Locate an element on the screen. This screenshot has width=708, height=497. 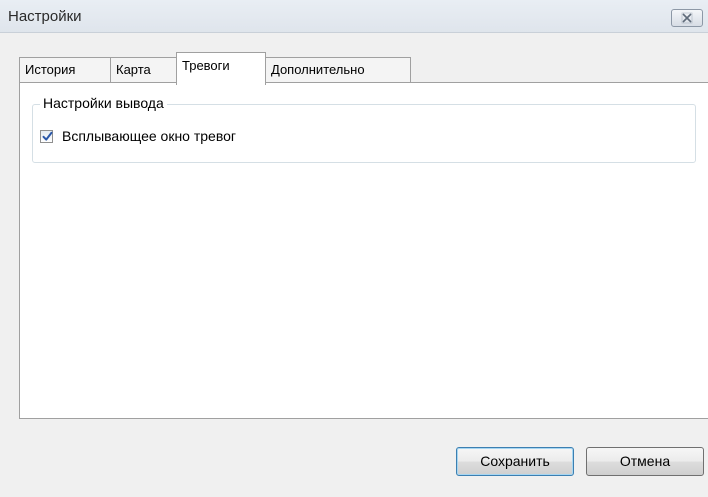
checkmark-icon is located at coordinates (47, 136).